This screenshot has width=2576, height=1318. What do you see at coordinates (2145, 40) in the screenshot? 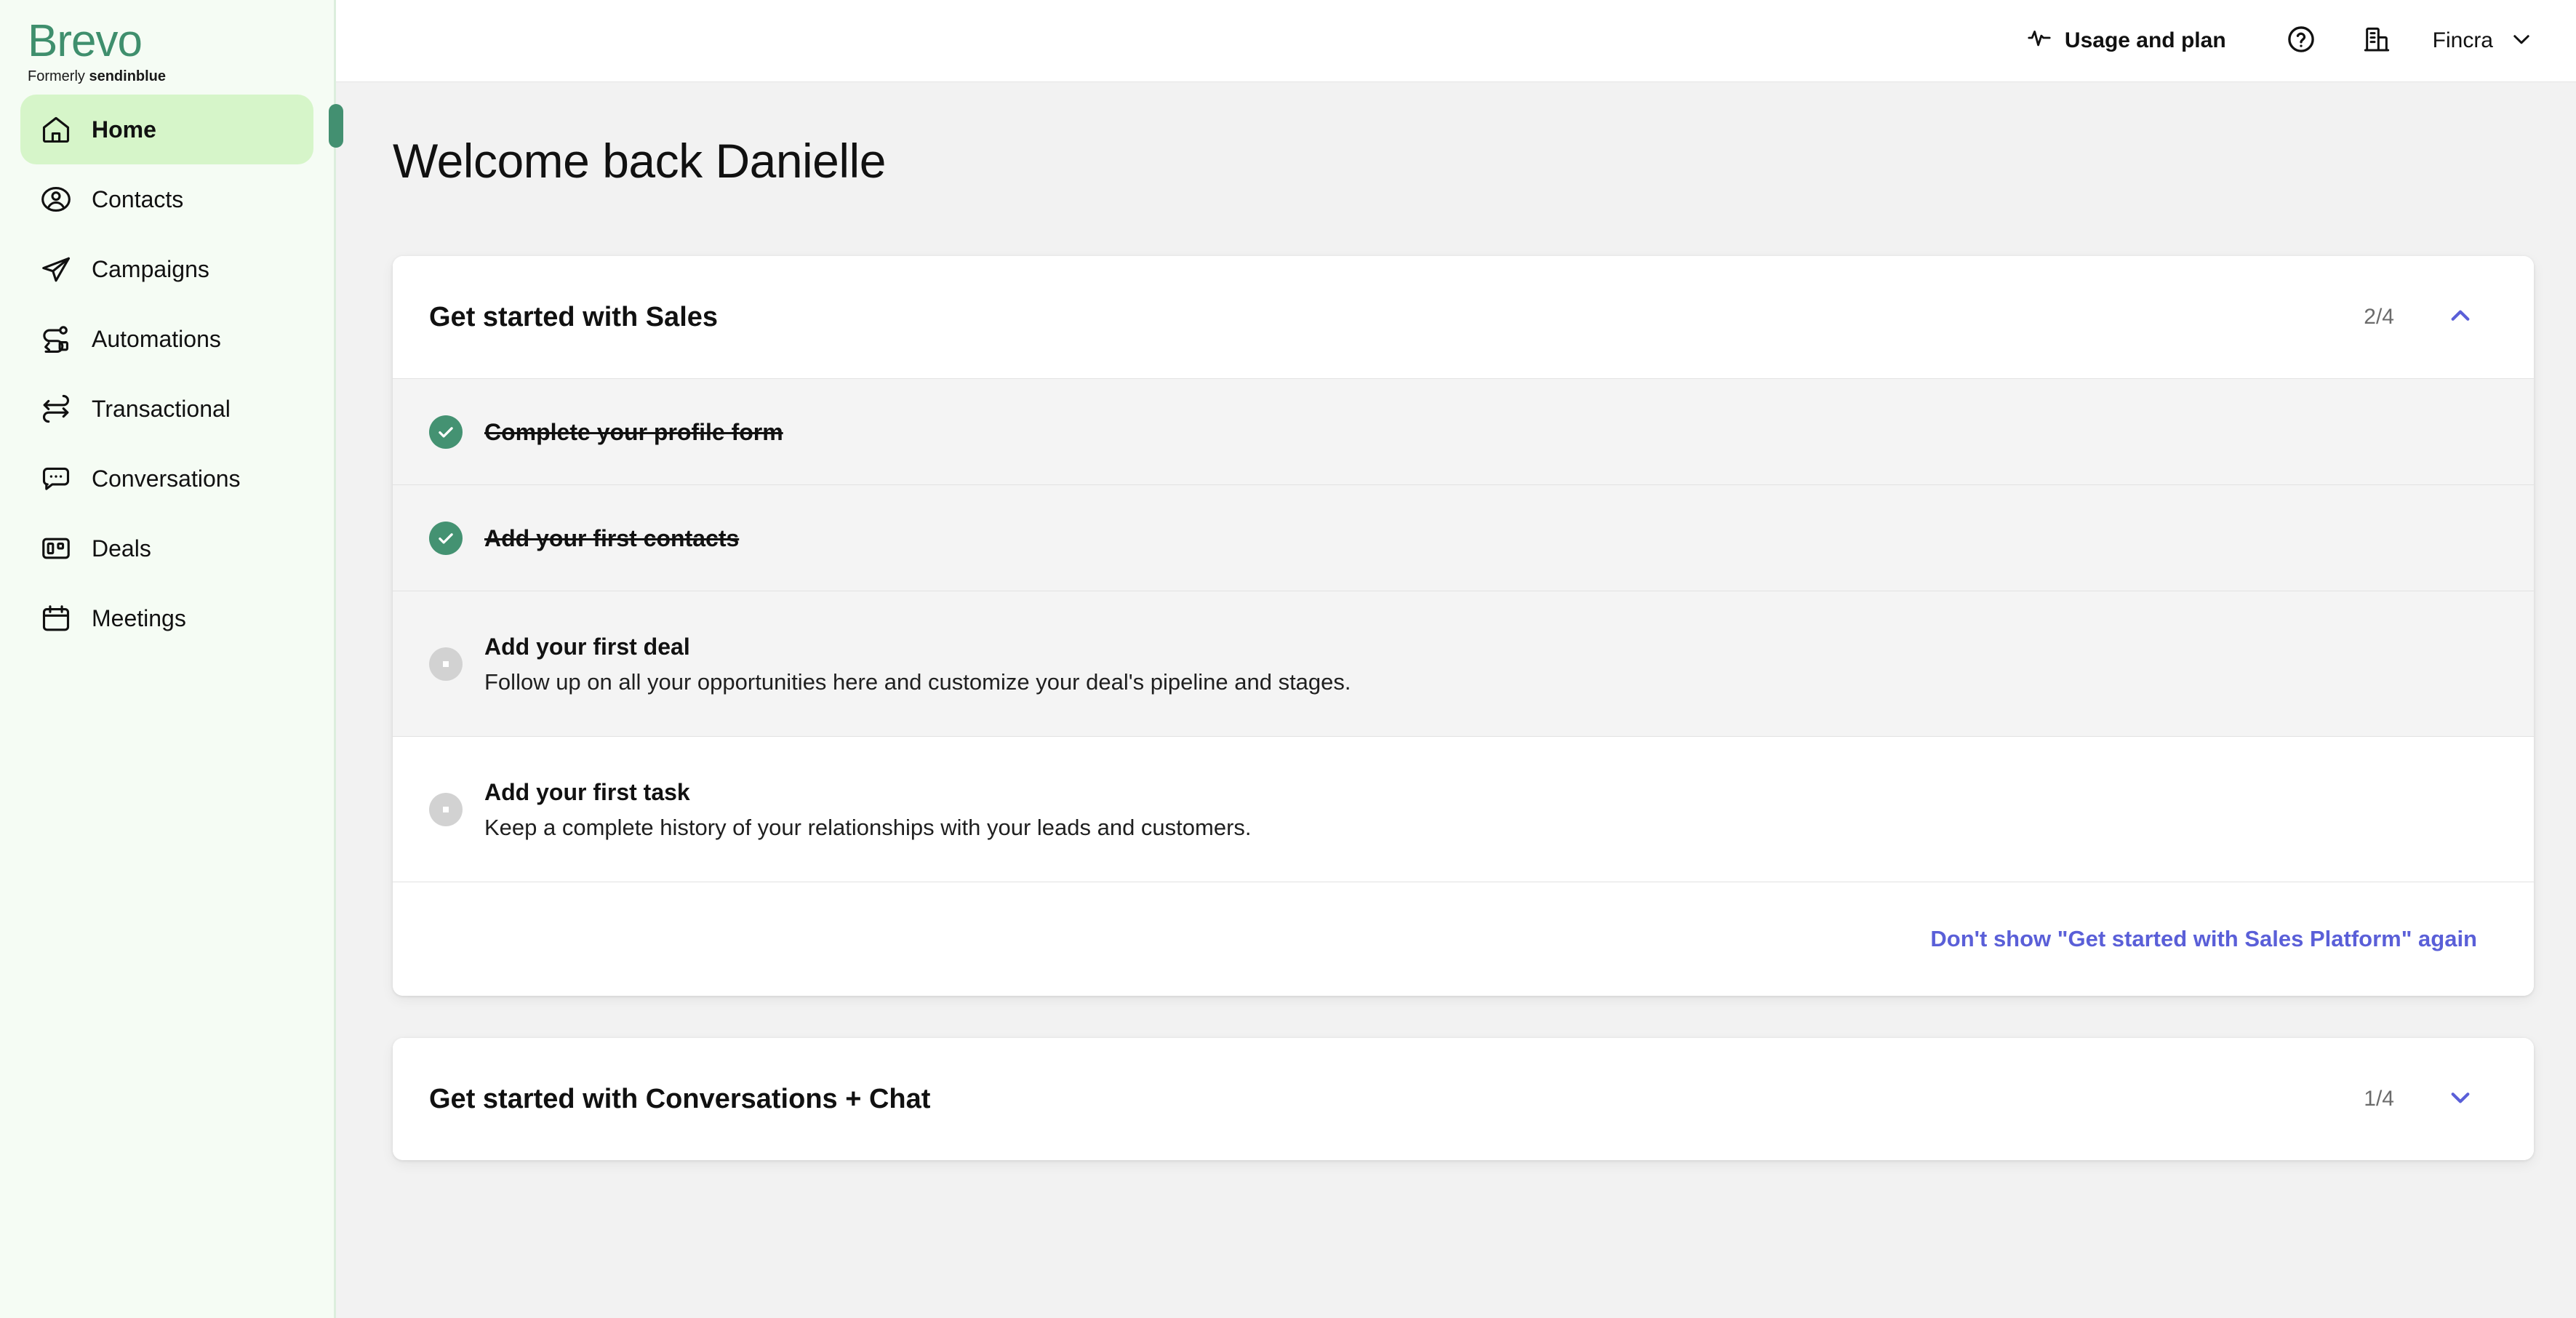
I see `usage-and-plan-label: Usage and plan` at bounding box center [2145, 40].